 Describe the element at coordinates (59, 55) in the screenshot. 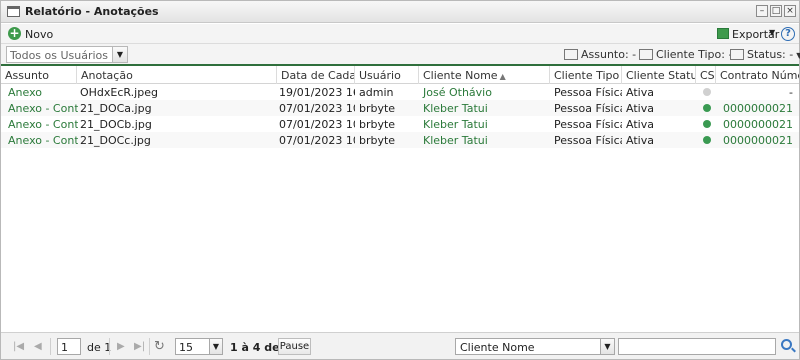

I see `users-select-value: Todos os Usuários` at that location.